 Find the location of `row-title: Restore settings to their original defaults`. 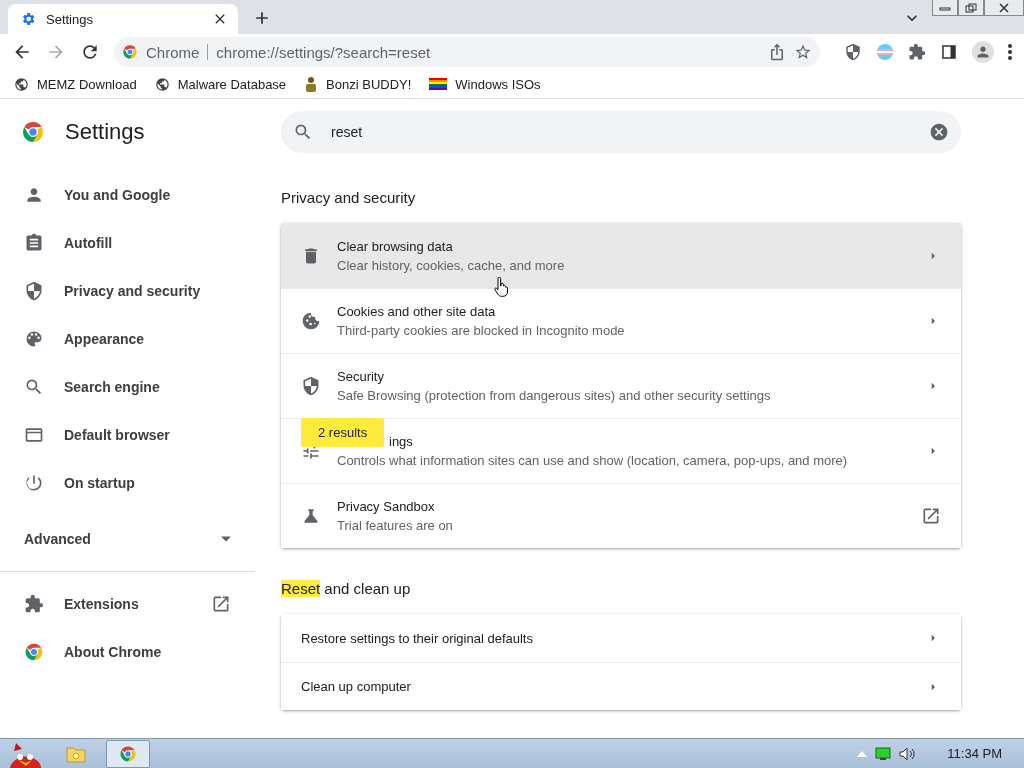

row-title: Restore settings to their original defaults is located at coordinates (417, 638).